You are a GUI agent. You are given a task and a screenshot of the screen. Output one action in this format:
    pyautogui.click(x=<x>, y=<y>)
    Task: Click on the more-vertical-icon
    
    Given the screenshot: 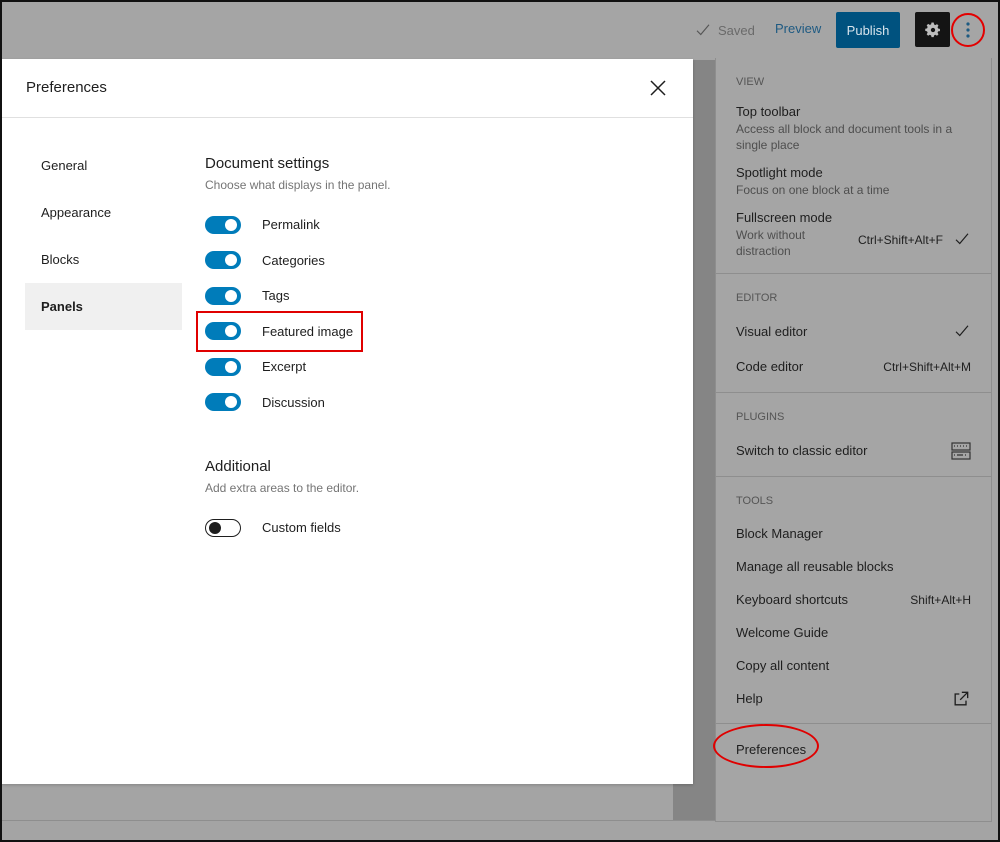 What is the action you would take?
    pyautogui.click(x=968, y=30)
    